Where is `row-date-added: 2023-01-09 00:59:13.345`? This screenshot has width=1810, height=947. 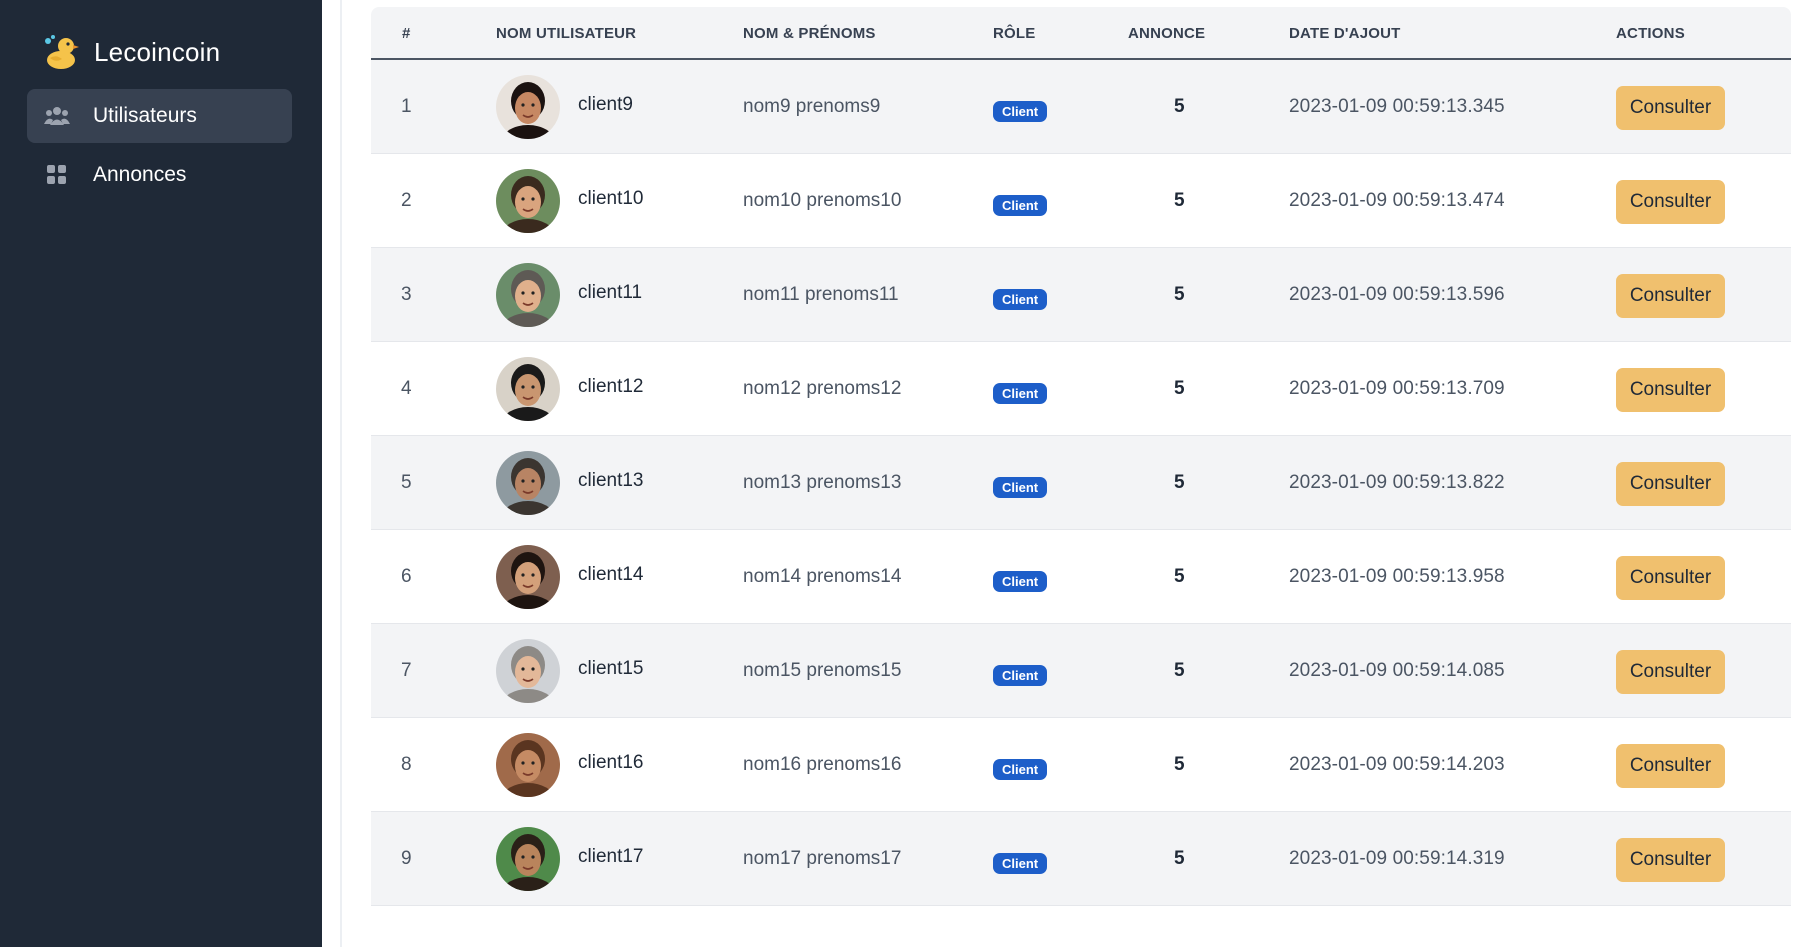
row-date-added: 2023-01-09 00:59:13.345 is located at coordinates (1397, 106).